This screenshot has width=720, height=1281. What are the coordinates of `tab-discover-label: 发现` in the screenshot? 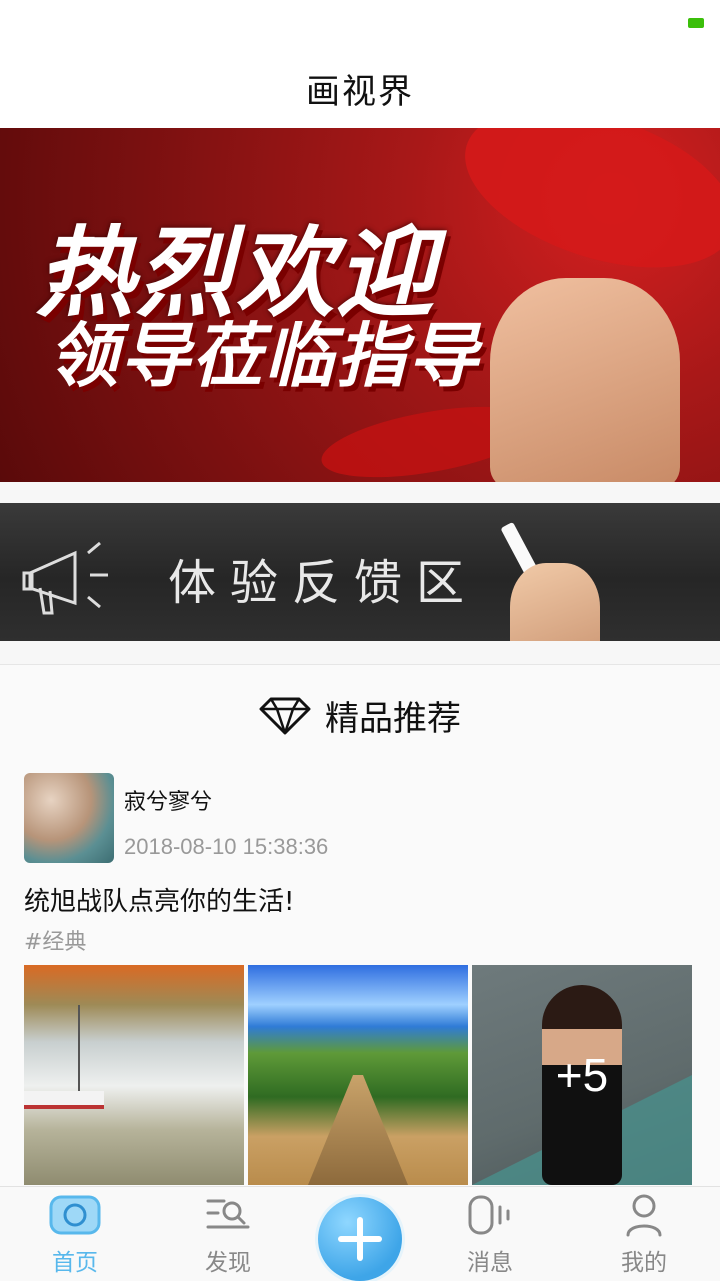 It's located at (228, 1263).